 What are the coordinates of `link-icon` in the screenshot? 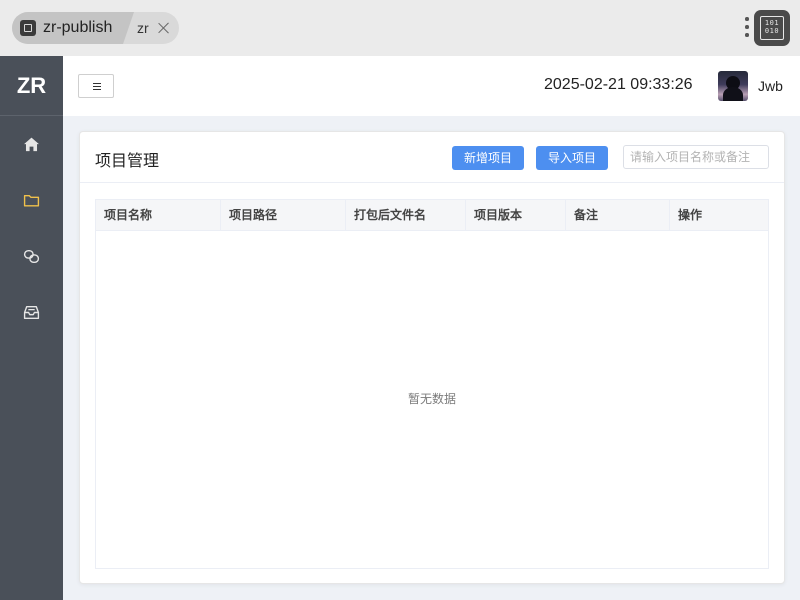 It's located at (31, 256).